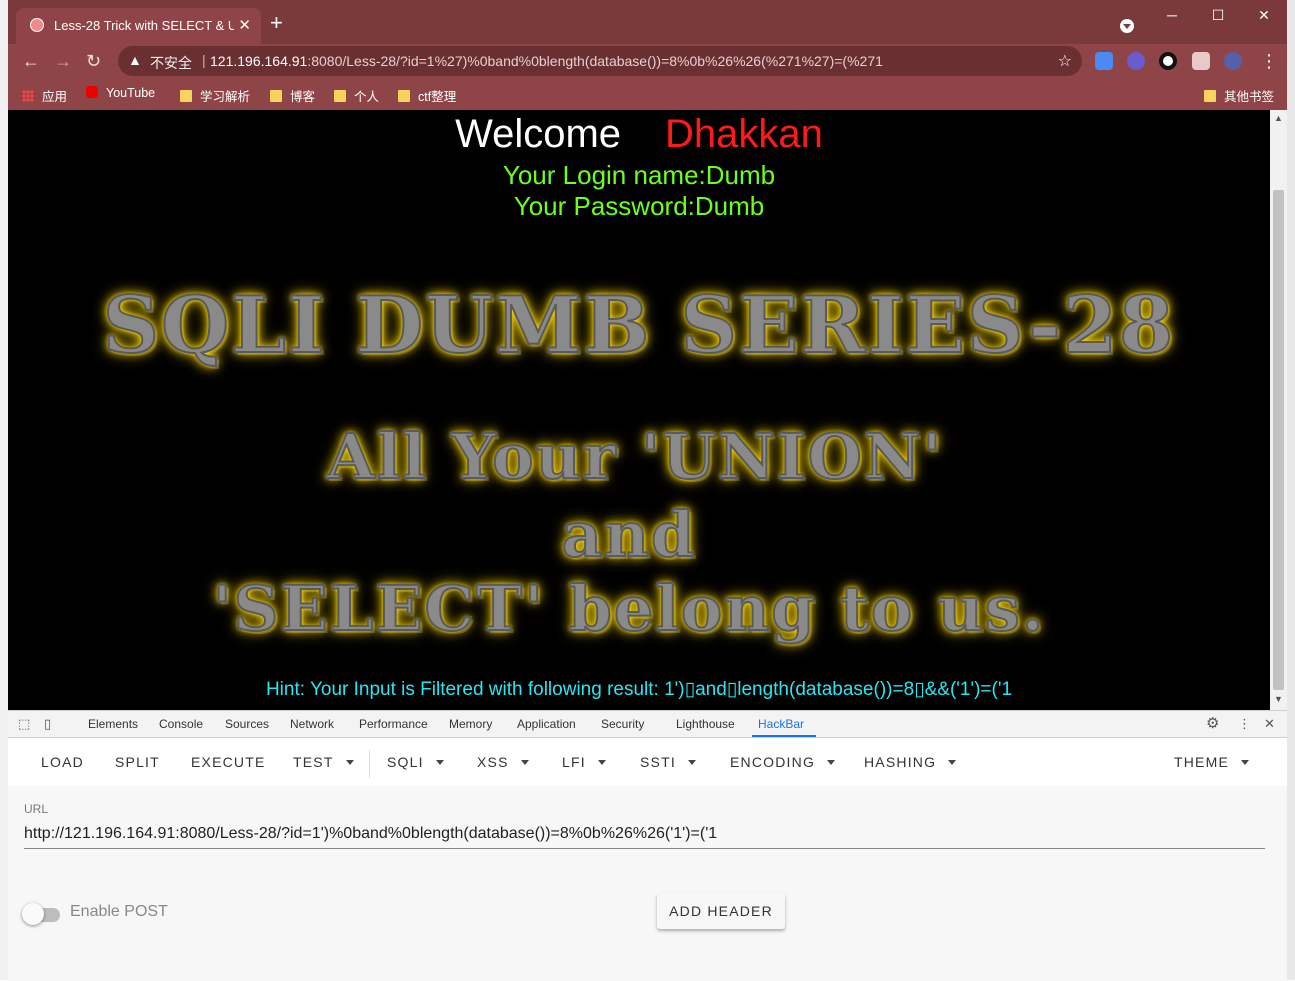 The width and height of the screenshot is (1295, 981). I want to click on tab-close-icon: ✕, so click(244, 25).